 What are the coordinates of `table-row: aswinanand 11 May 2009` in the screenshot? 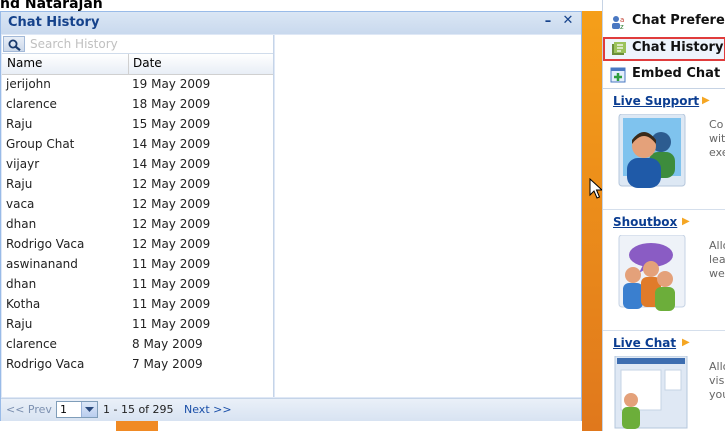 It's located at (137, 265).